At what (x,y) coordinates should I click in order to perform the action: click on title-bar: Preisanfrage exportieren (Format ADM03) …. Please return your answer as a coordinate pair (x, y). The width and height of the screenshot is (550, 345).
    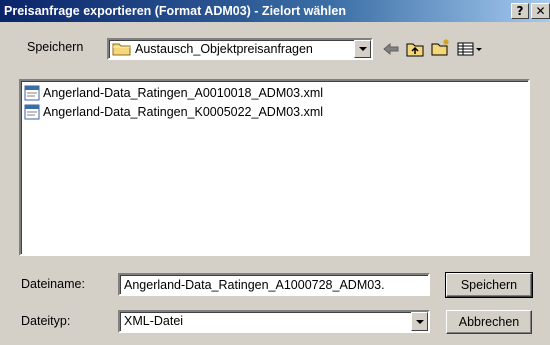
    Looking at the image, I should click on (275, 11).